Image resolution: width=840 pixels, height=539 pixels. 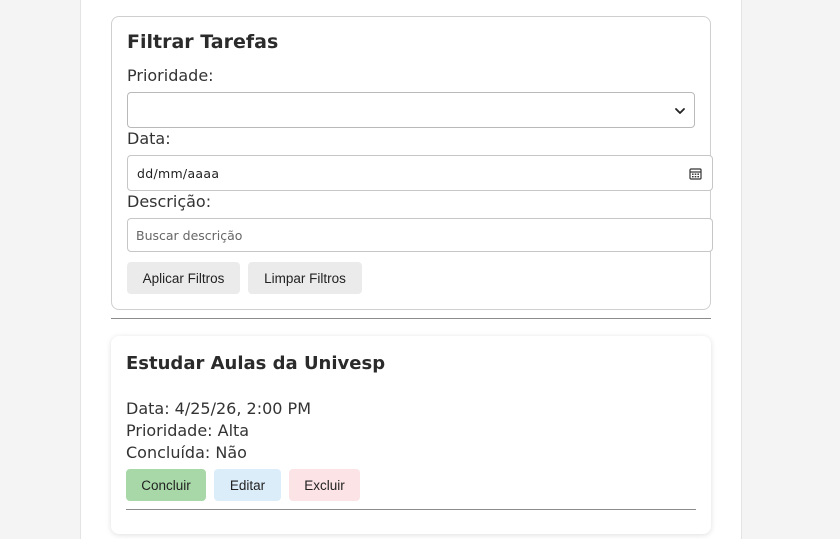 I want to click on delete-task-button: Excluir, so click(x=324, y=485).